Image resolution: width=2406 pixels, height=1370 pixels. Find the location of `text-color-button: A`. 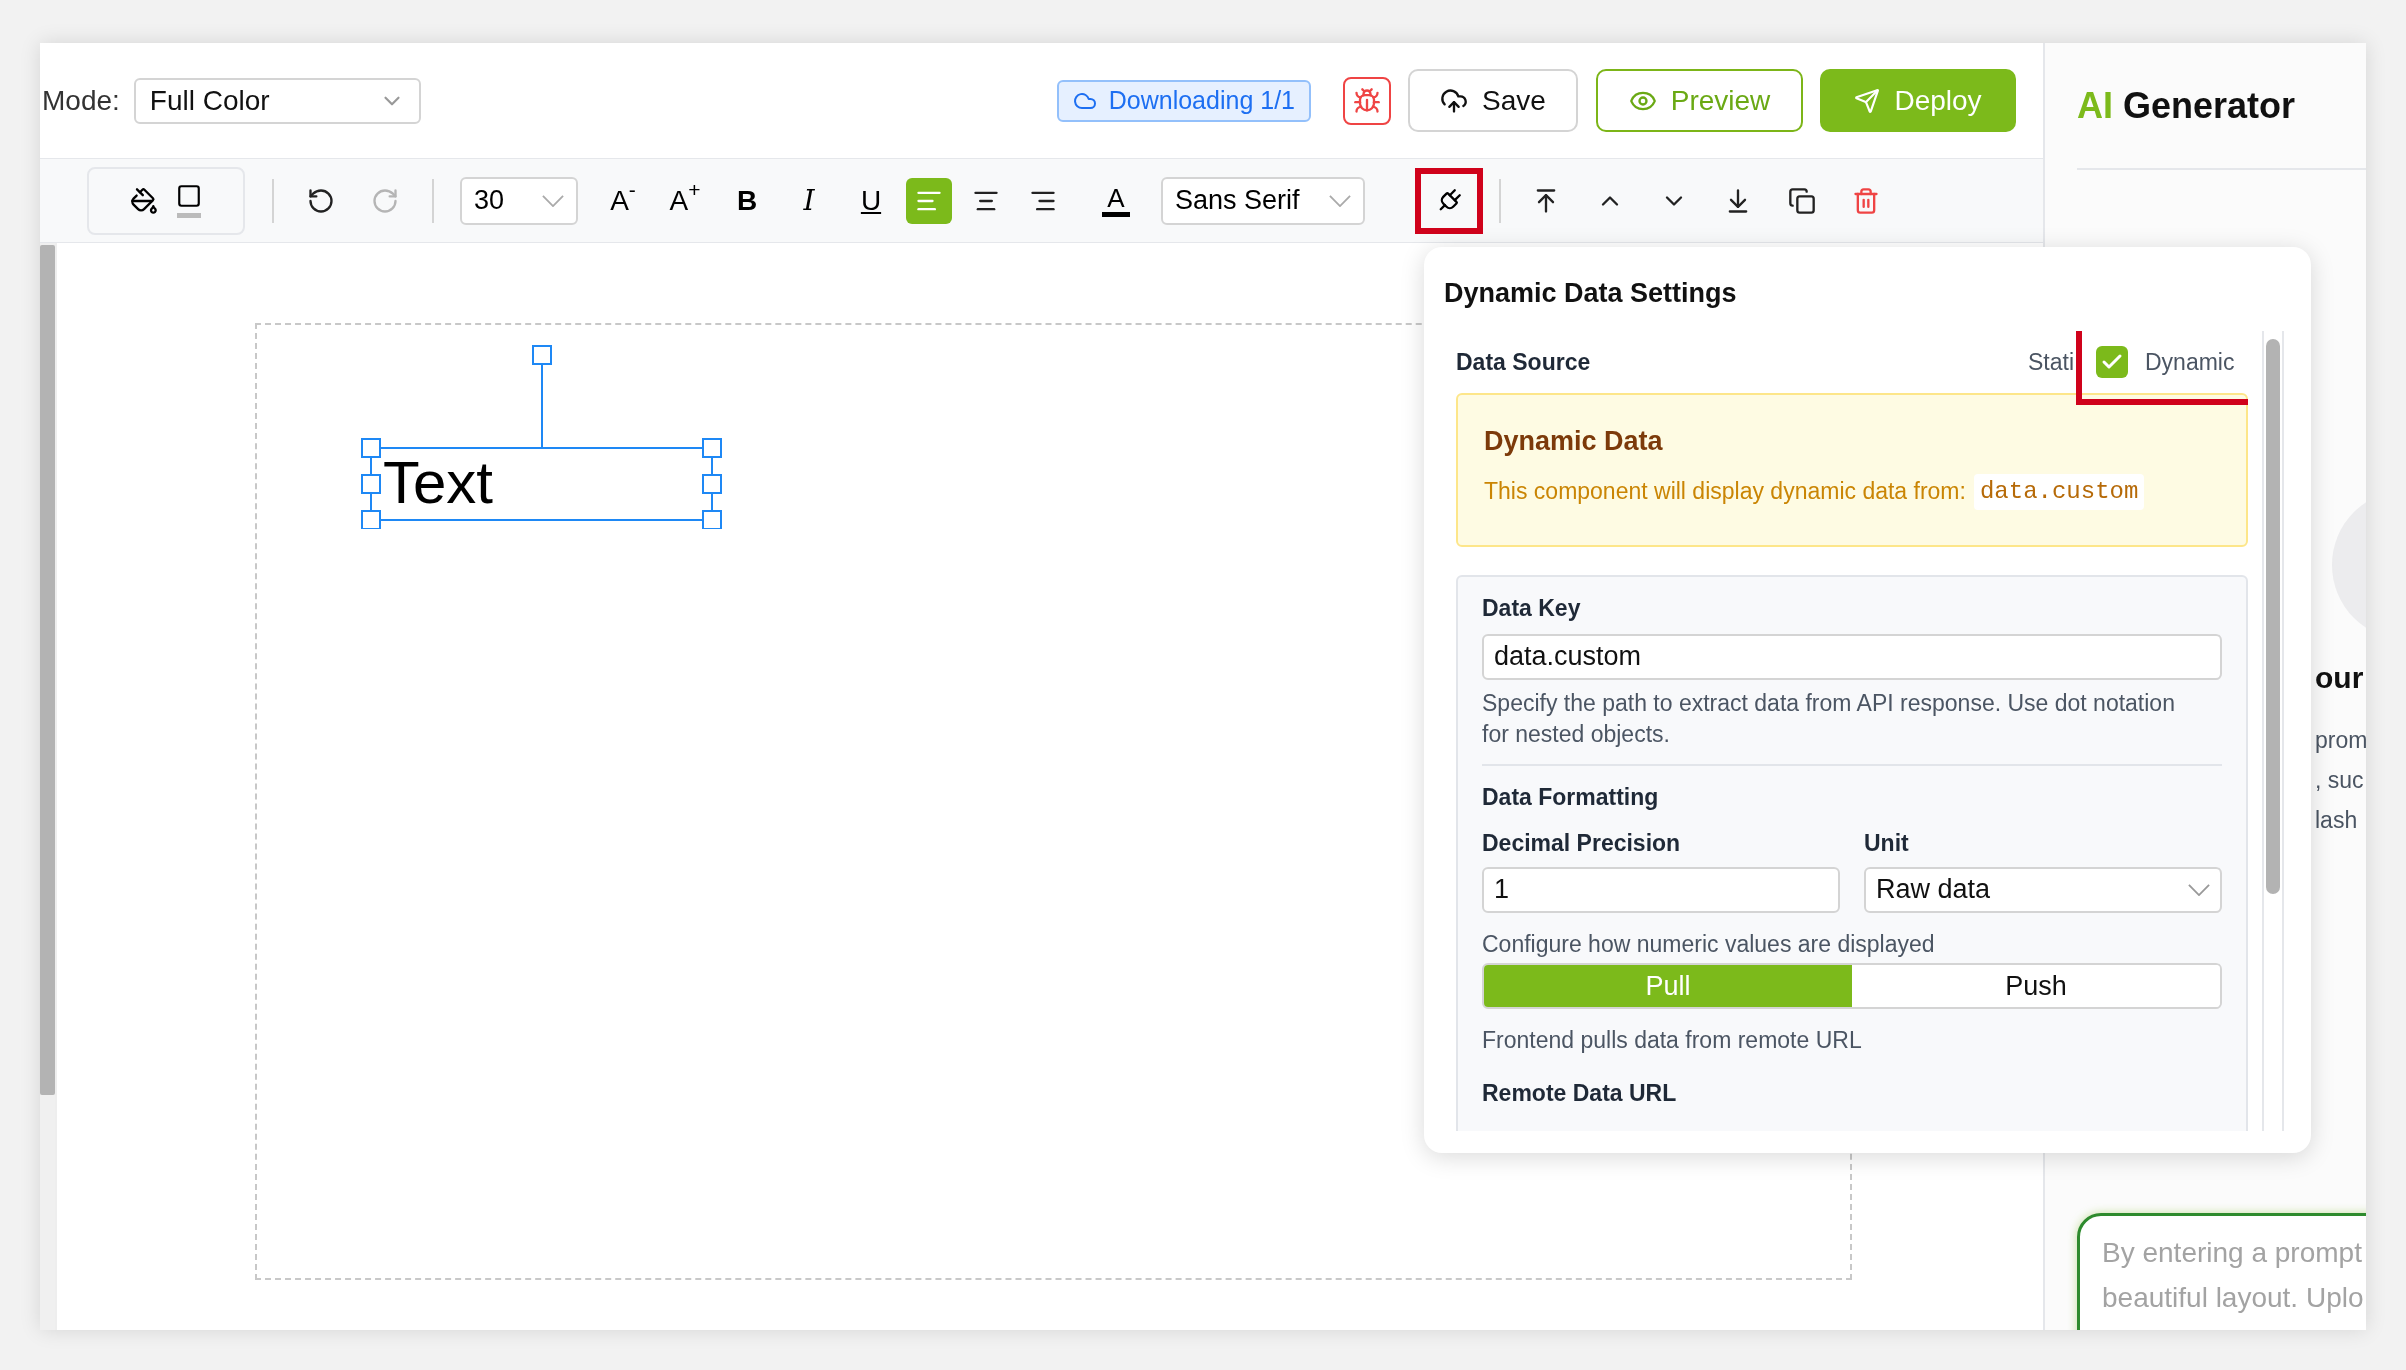

text-color-button: A is located at coordinates (1116, 200).